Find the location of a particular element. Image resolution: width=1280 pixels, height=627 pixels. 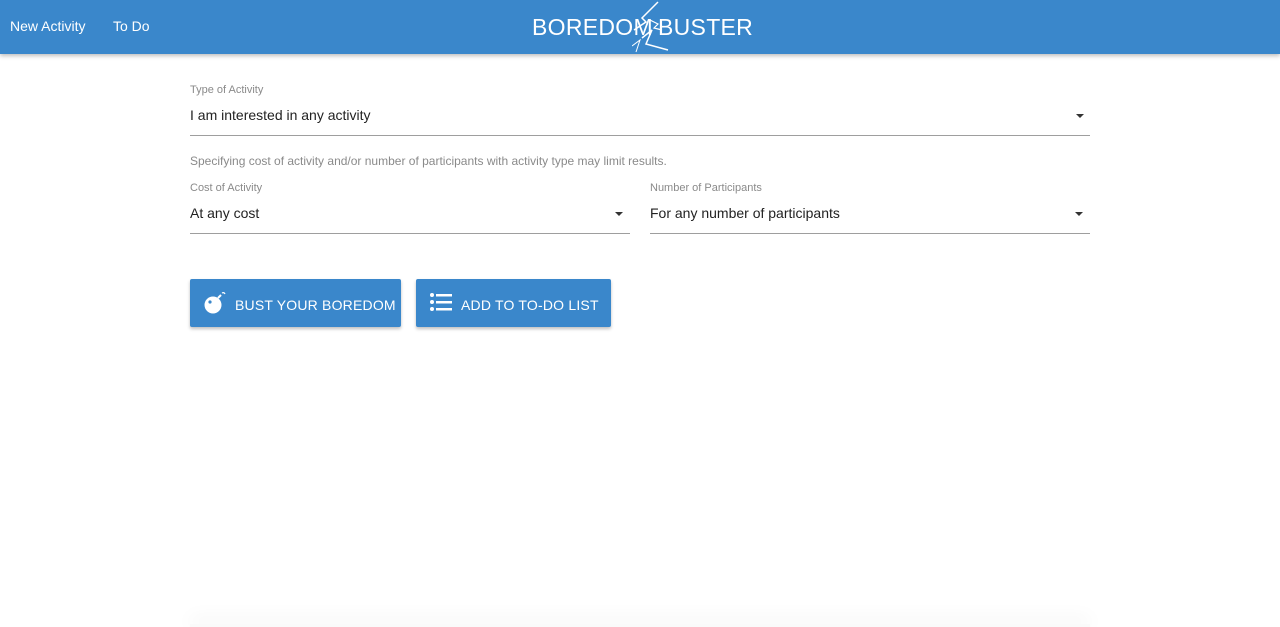

type-of-activity-select: I am interested in any activity is located at coordinates (640, 118).